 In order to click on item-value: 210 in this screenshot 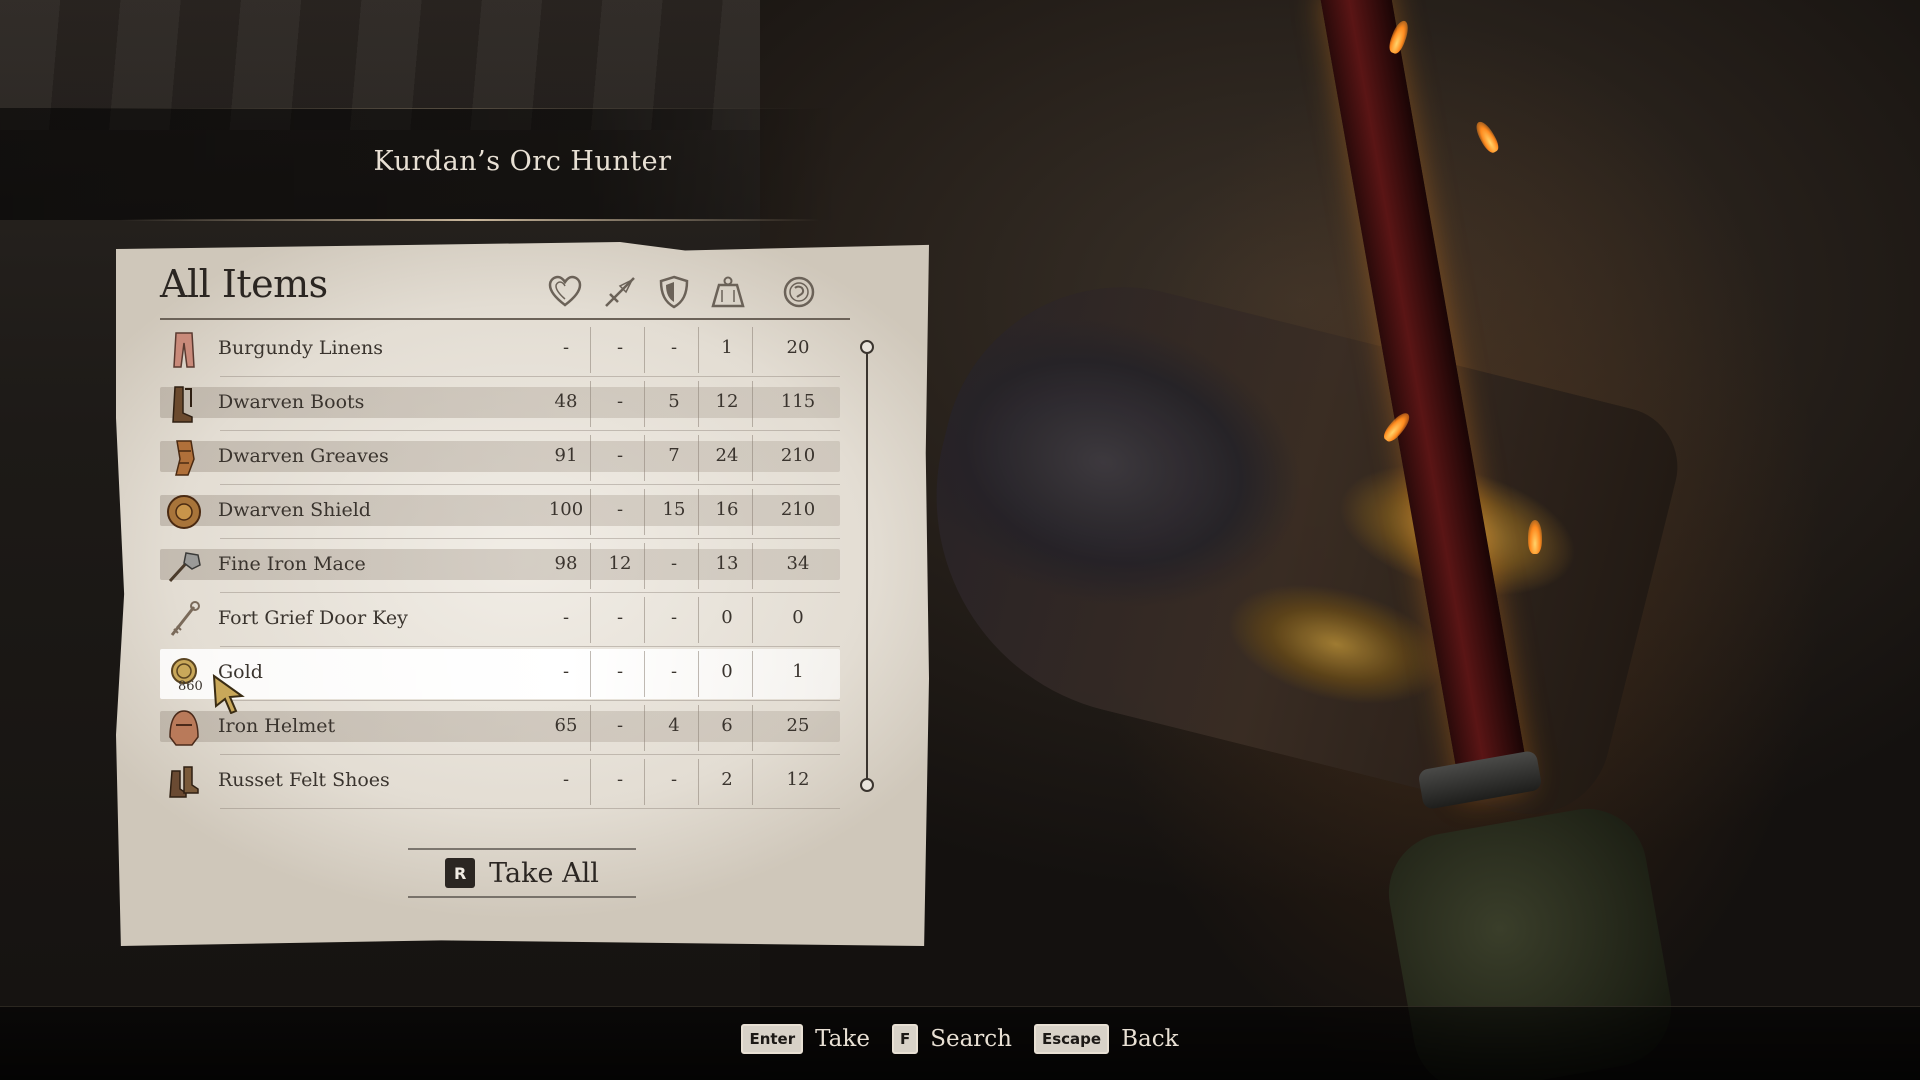, I will do `click(798, 509)`.